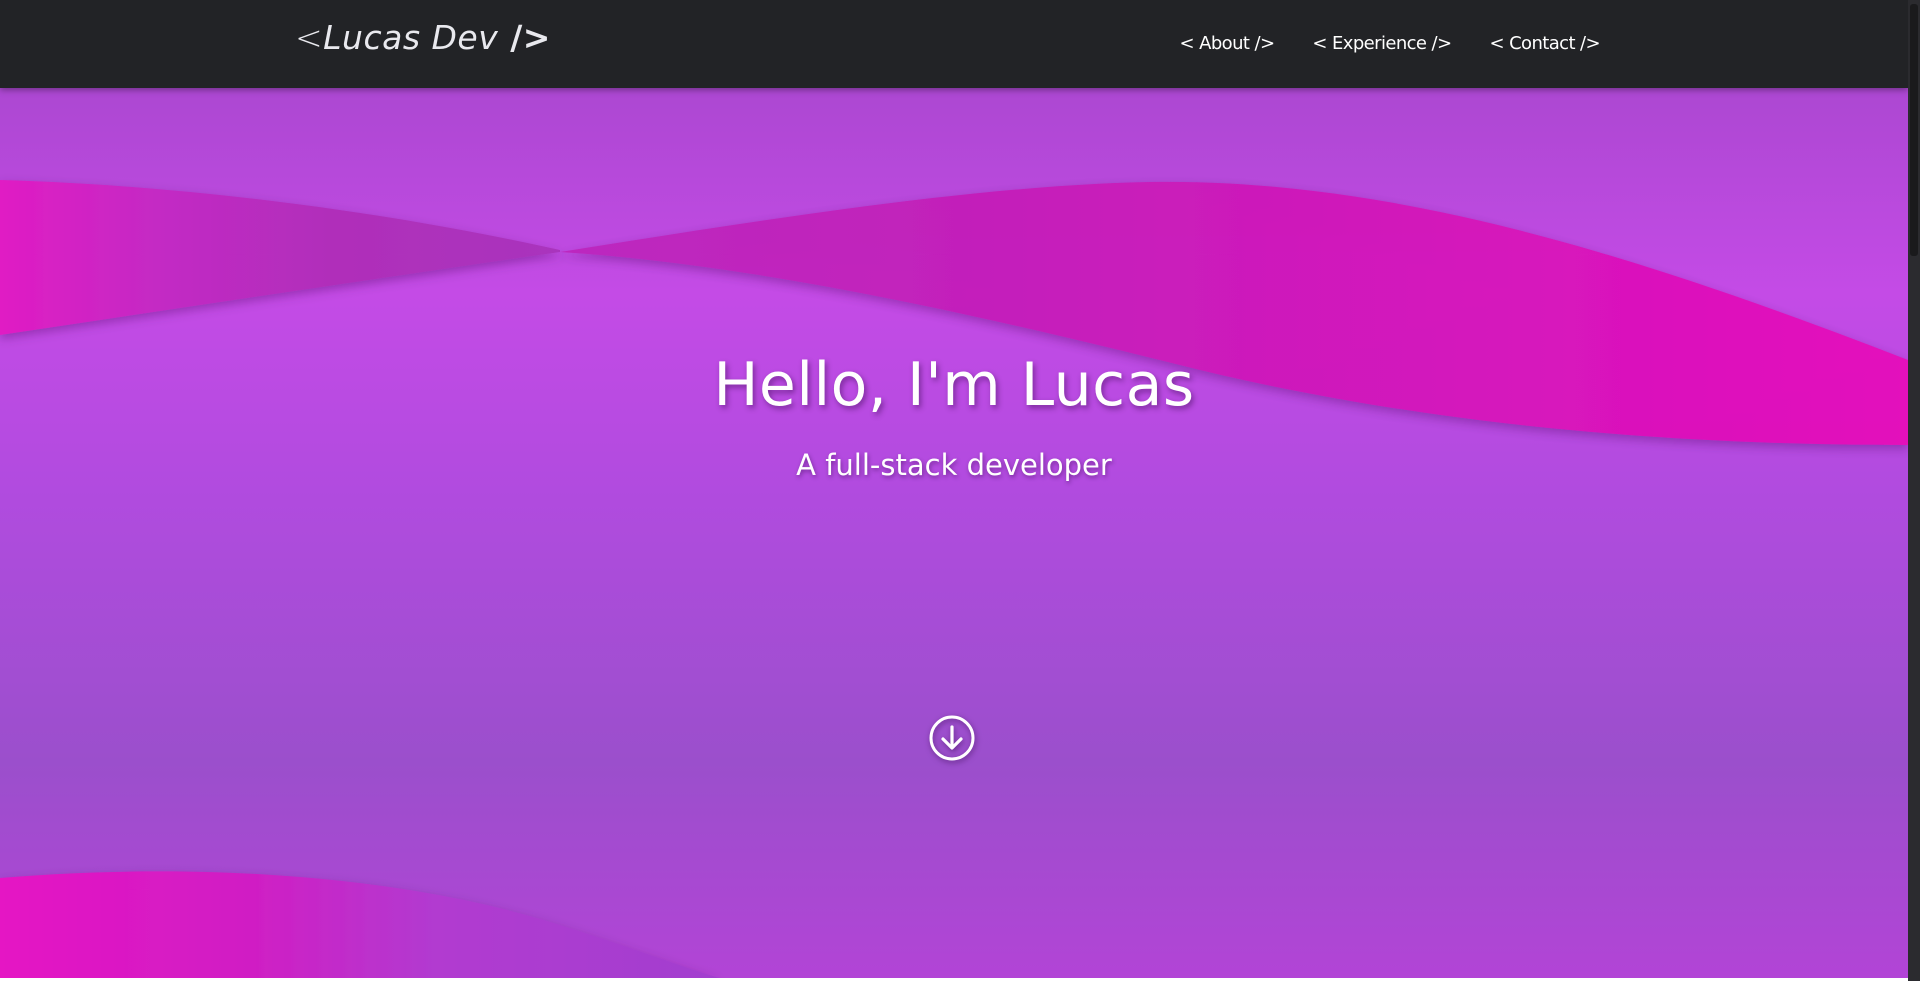 Image resolution: width=1920 pixels, height=981 pixels. What do you see at coordinates (1382, 43) in the screenshot?
I see `nav-link-experience: < Experience />` at bounding box center [1382, 43].